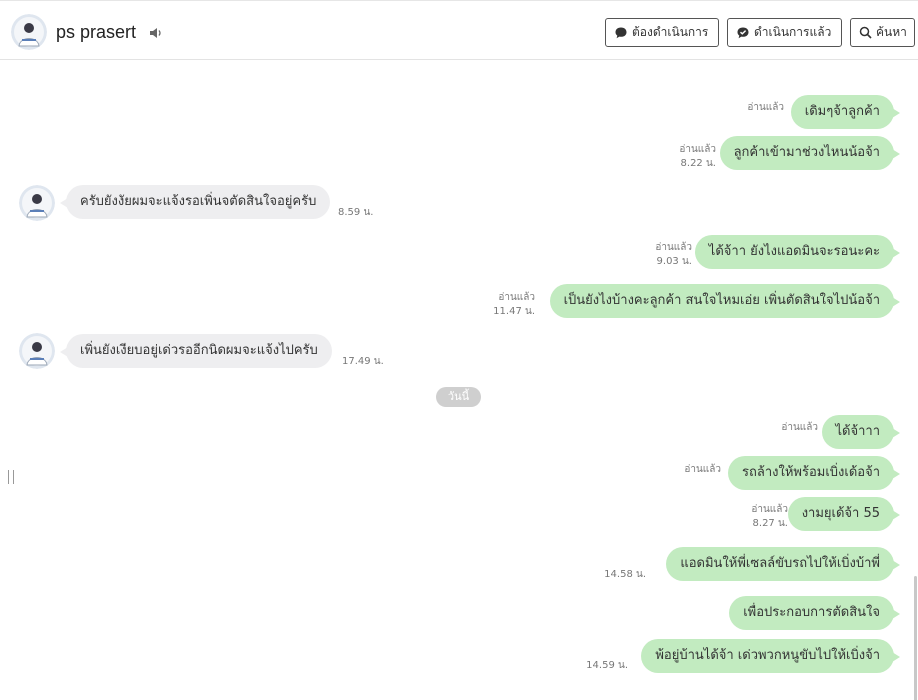 This screenshot has width=918, height=700. What do you see at coordinates (11, 477) in the screenshot?
I see `resize-handle` at bounding box center [11, 477].